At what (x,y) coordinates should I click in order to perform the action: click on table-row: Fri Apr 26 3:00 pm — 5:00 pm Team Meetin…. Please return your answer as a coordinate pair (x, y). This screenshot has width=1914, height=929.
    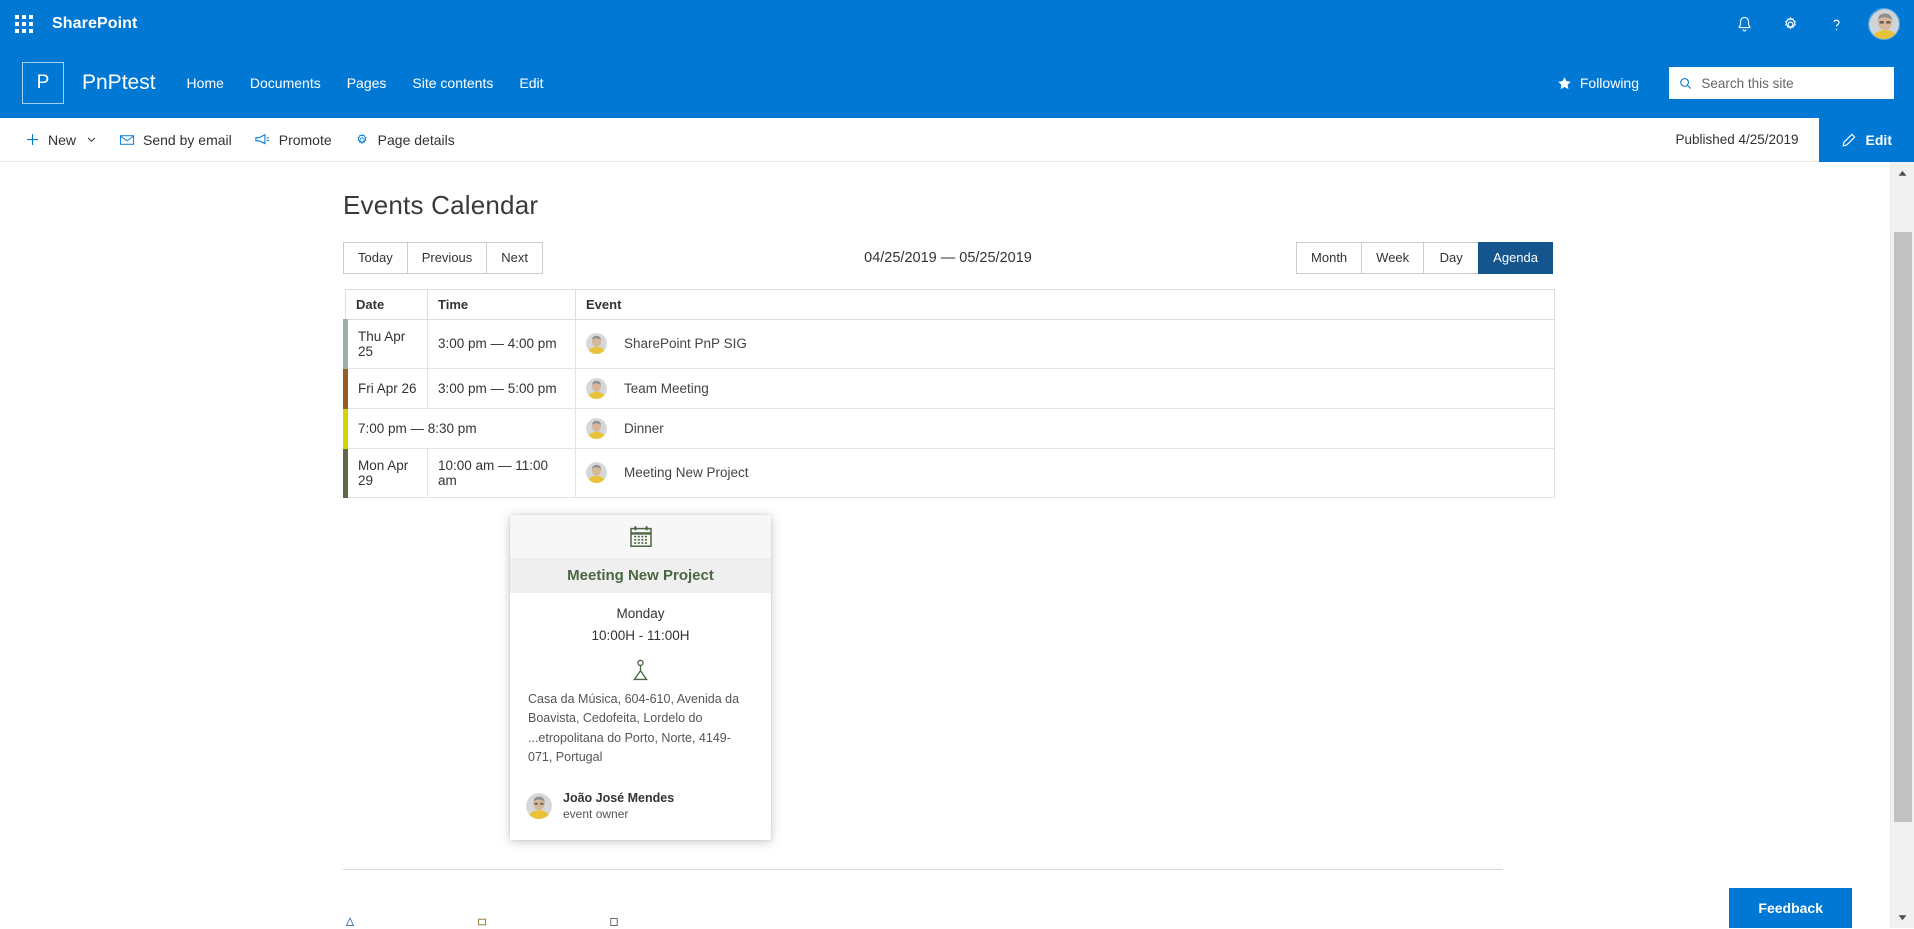
    Looking at the image, I should click on (949, 388).